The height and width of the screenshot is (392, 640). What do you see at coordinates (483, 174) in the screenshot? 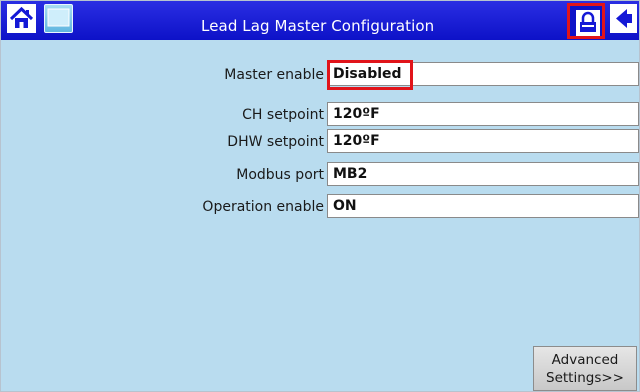
I see `modbus-port-field: MB2` at bounding box center [483, 174].